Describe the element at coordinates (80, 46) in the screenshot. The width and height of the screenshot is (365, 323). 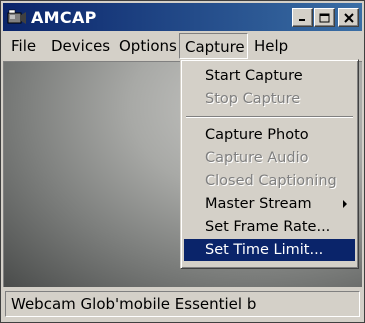
I see `menu-devices: Devices` at that location.